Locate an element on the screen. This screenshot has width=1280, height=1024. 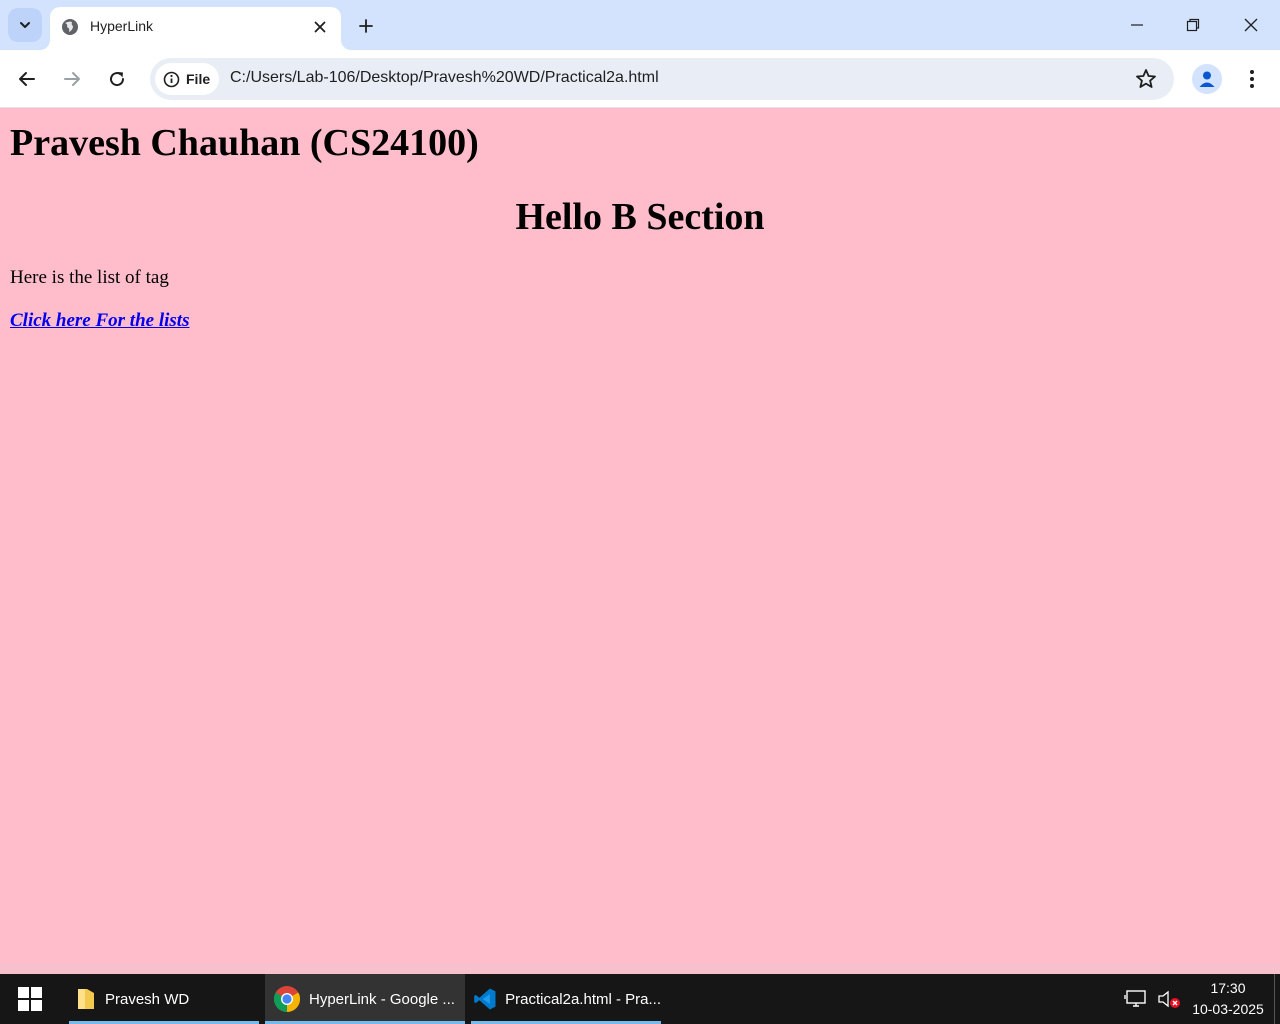
windows-logo-icon is located at coordinates (30, 999).